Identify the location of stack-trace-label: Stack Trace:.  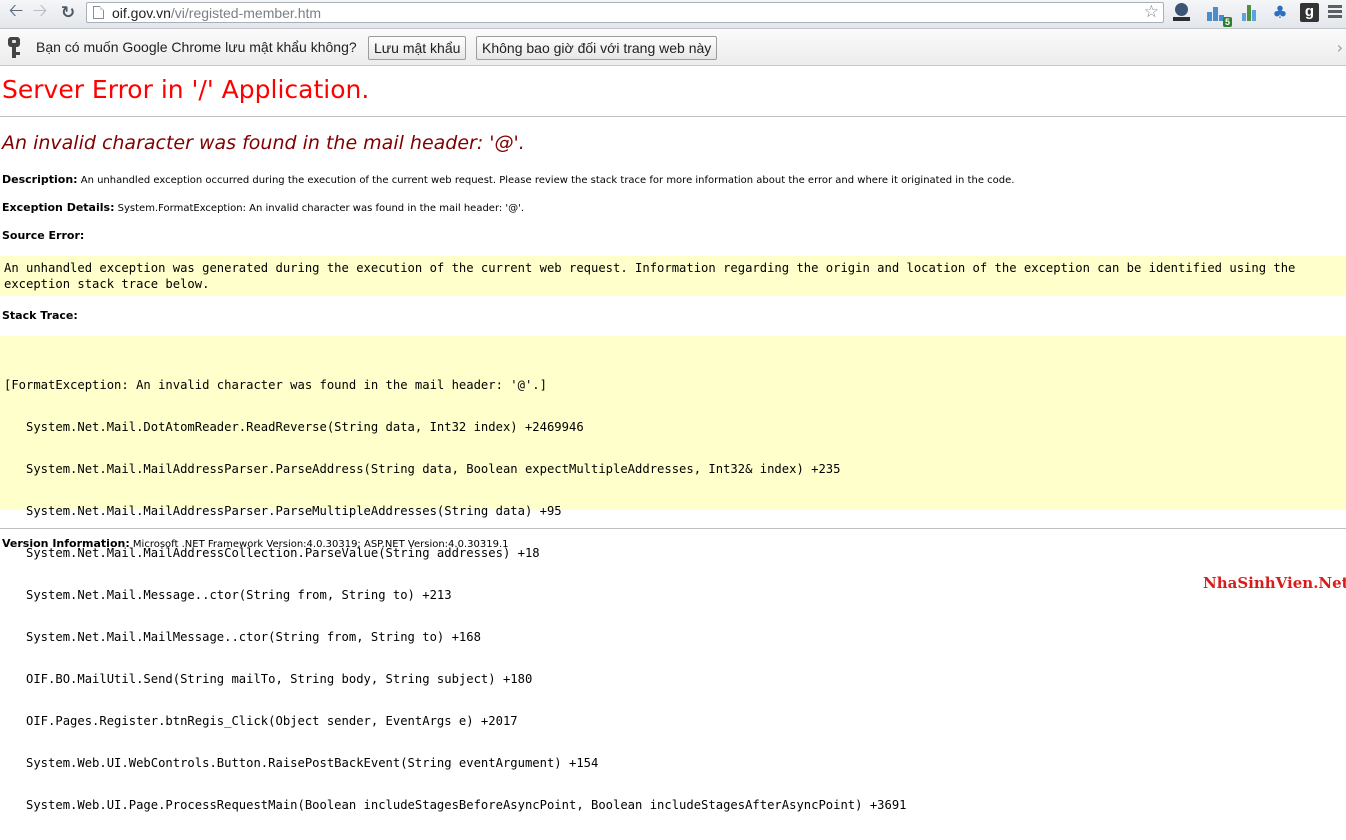
(40, 315).